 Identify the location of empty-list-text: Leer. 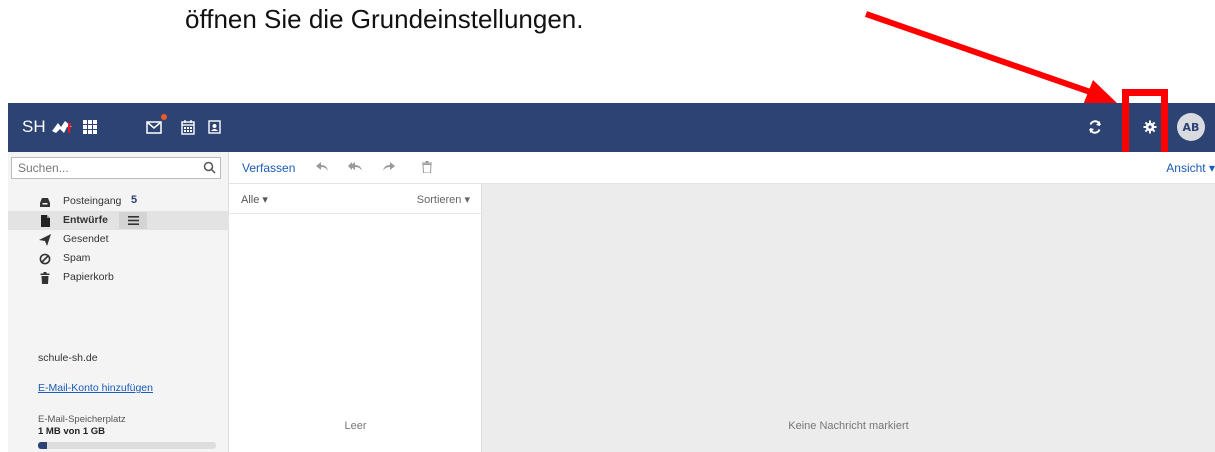
(355, 426).